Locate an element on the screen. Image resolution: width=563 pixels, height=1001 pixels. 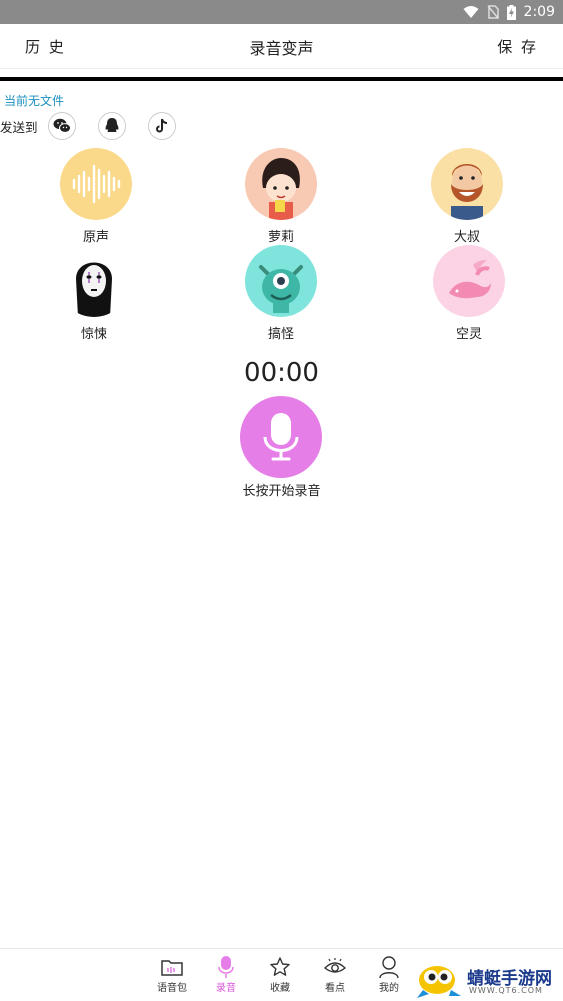
tab-profile: 我的 is located at coordinates (389, 974).